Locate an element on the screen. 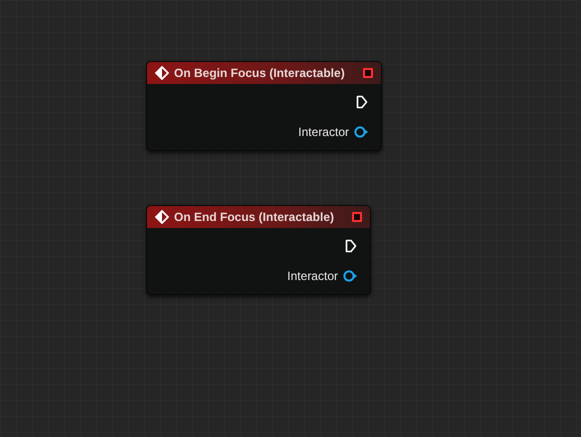 Image resolution: width=581 pixels, height=437 pixels. event-node: On End Focus (Interactable) Interactor is located at coordinates (258, 250).